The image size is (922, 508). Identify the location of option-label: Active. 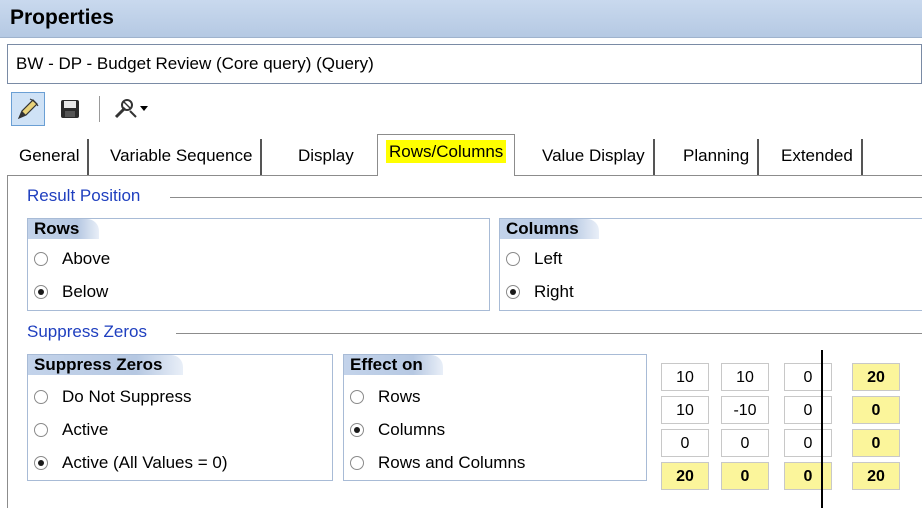
(85, 429).